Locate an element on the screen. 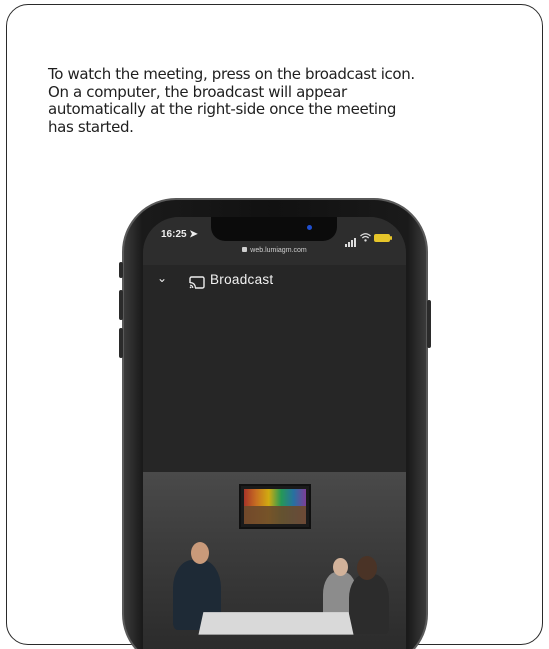  address-bar: web.lumiagm.com is located at coordinates (274, 250).